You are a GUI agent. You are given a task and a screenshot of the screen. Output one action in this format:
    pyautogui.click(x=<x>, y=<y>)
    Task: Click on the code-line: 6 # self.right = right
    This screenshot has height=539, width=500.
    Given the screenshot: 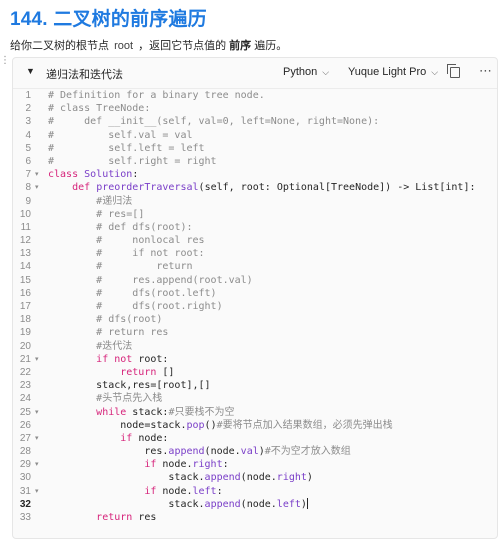 What is the action you would take?
    pyautogui.click(x=255, y=161)
    